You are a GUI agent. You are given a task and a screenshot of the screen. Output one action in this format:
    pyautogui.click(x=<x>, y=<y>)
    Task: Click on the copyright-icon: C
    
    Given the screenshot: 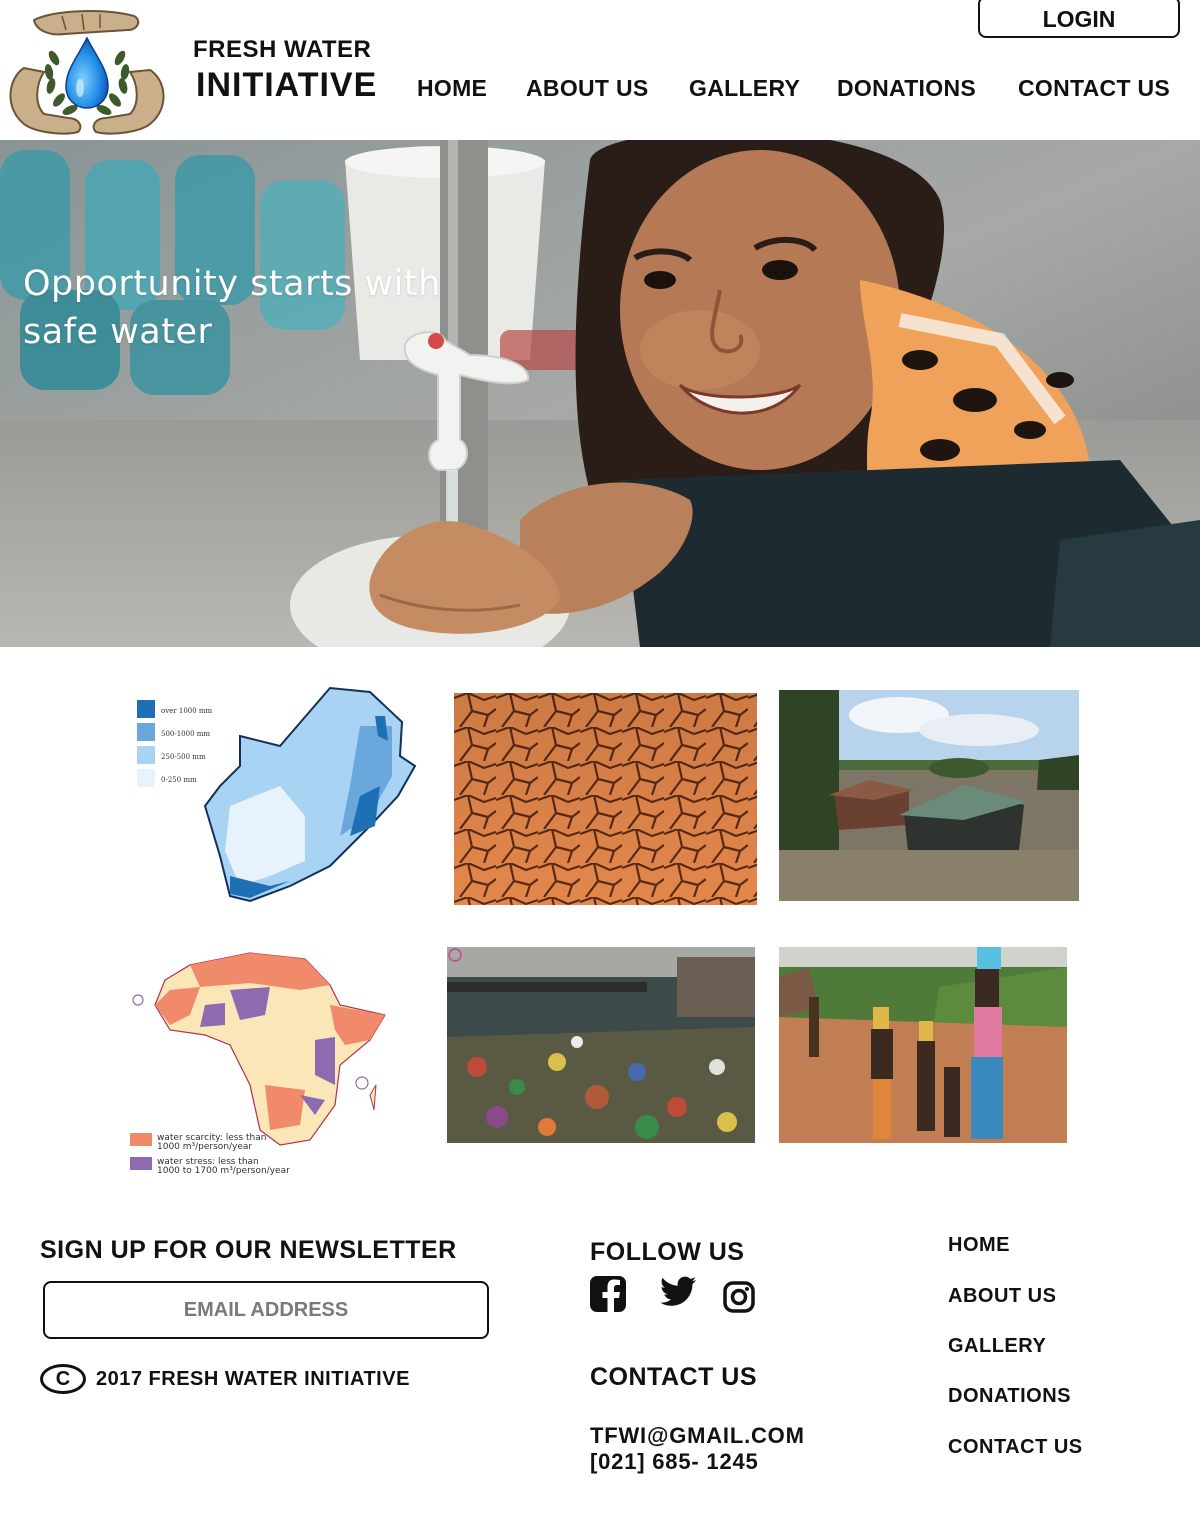 What is the action you would take?
    pyautogui.click(x=63, y=1379)
    